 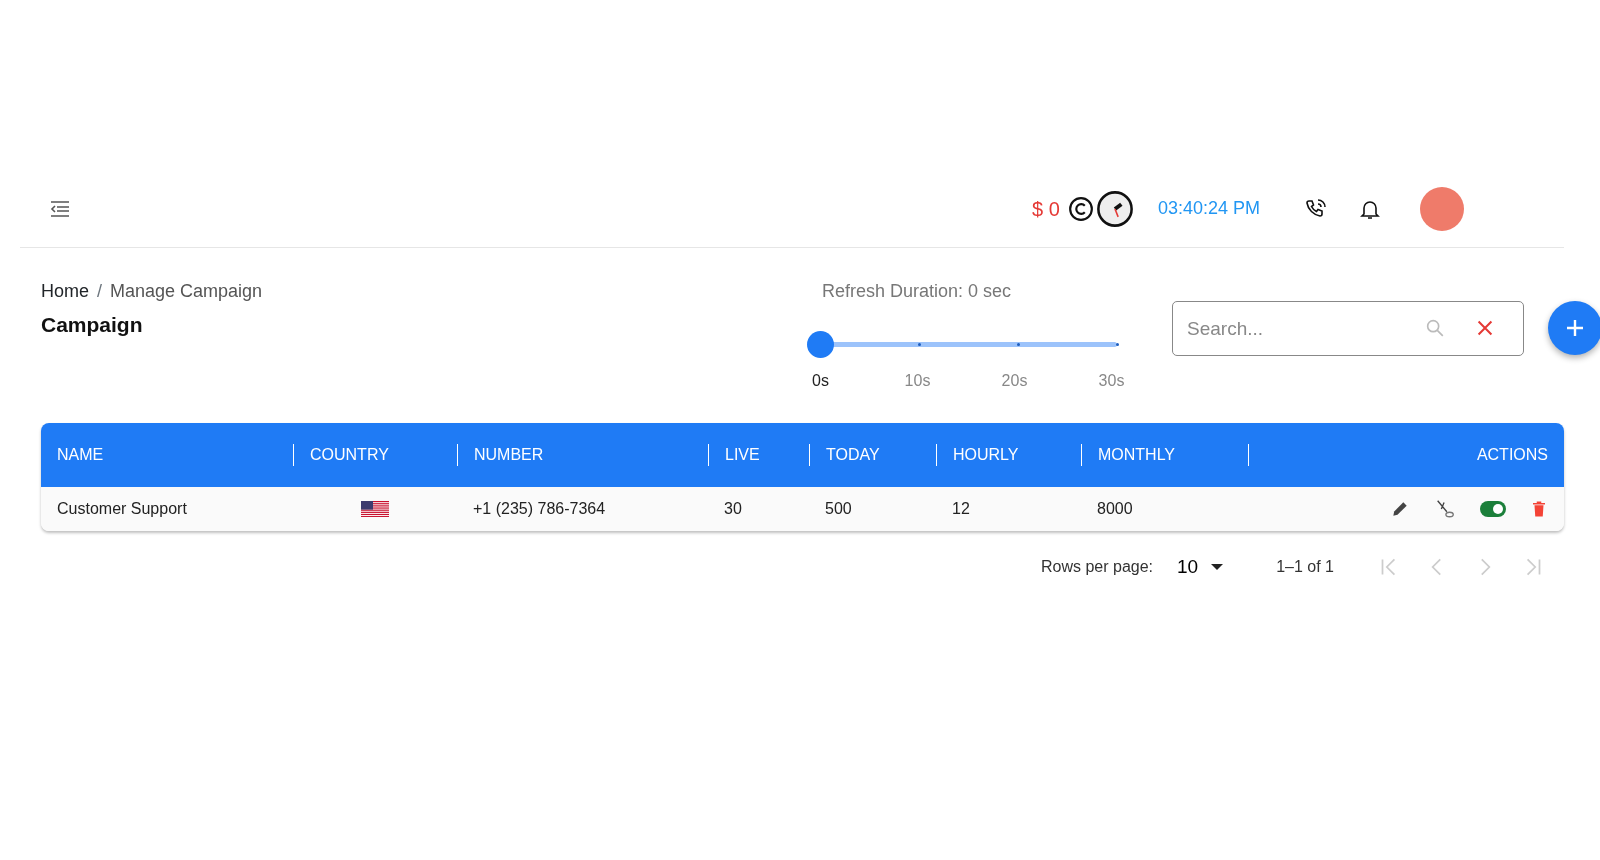 I want to click on tick-label: 20s, so click(x=1014, y=381).